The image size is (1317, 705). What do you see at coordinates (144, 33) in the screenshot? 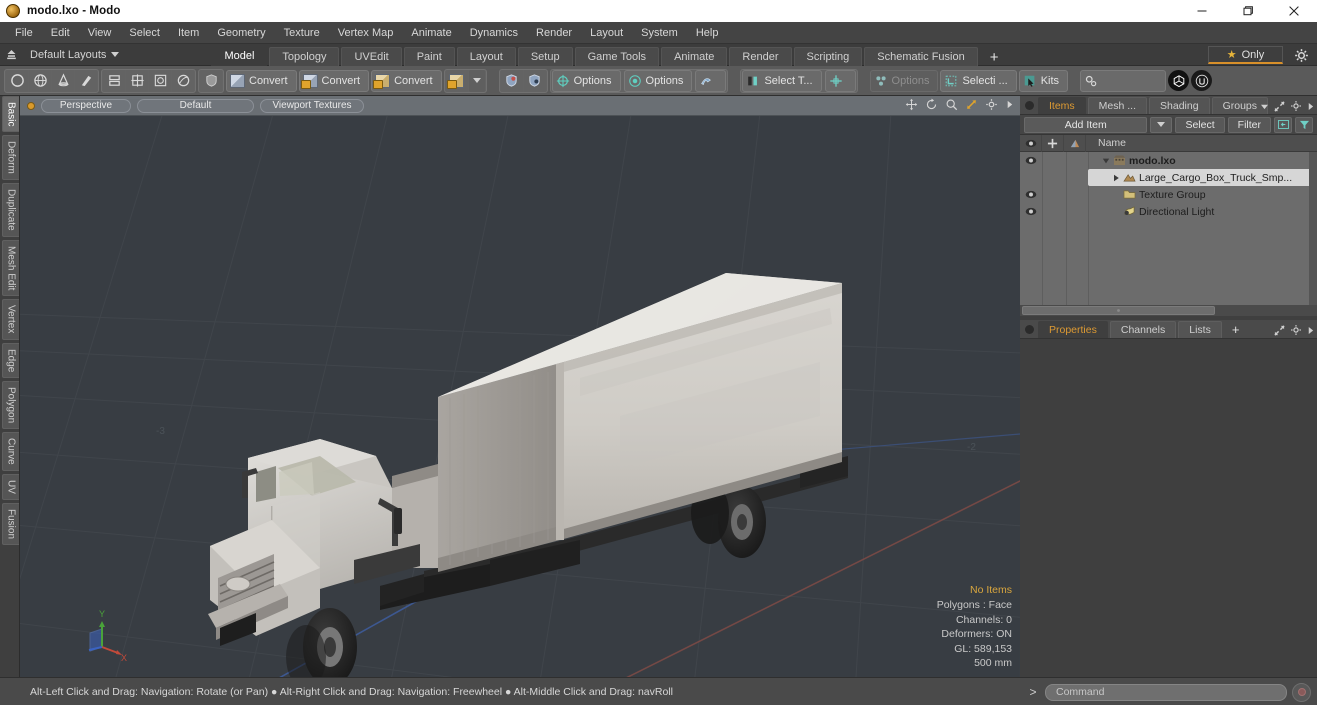
I see `menu-item-select: Select` at bounding box center [144, 33].